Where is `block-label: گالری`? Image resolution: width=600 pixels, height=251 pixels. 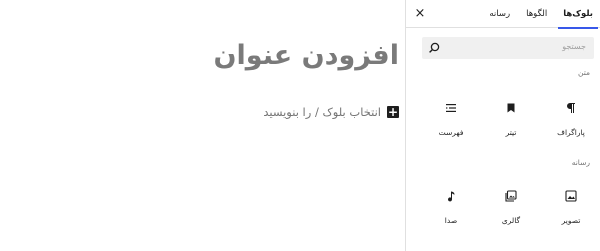 block-label: گالری is located at coordinates (511, 220).